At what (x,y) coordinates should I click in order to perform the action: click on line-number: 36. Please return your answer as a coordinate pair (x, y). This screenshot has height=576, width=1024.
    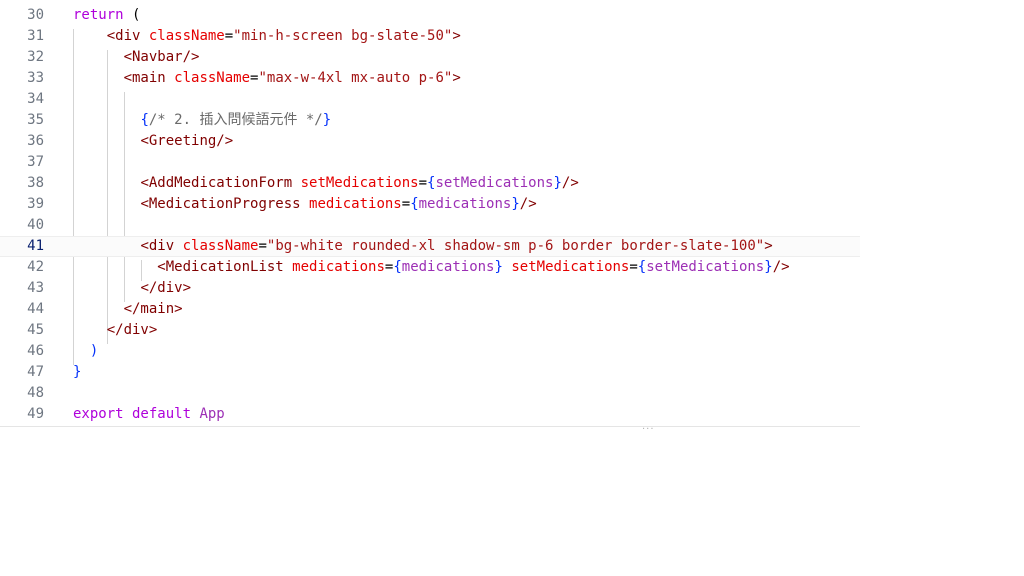
    Looking at the image, I should click on (35, 141).